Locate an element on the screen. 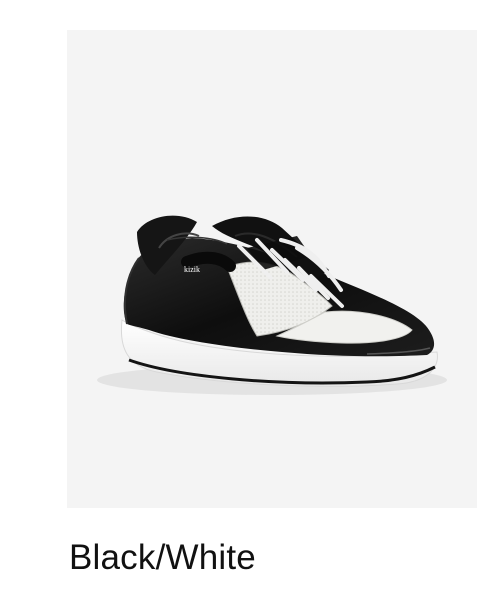 The height and width of the screenshot is (593, 500). brand-mark-text: kizik is located at coordinates (192, 269).